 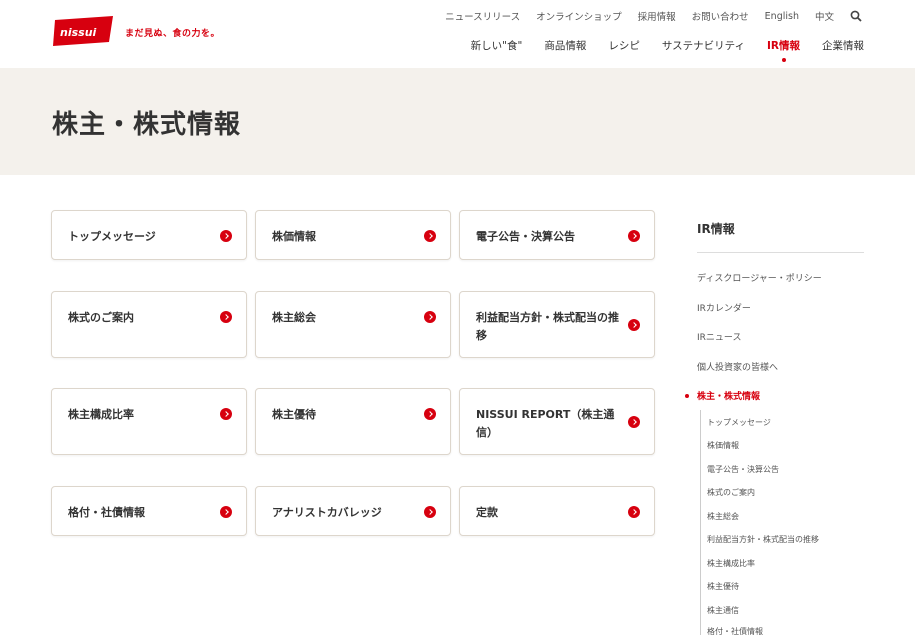 What do you see at coordinates (579, 16) in the screenshot?
I see `util-link-shop: オンラインショップ` at bounding box center [579, 16].